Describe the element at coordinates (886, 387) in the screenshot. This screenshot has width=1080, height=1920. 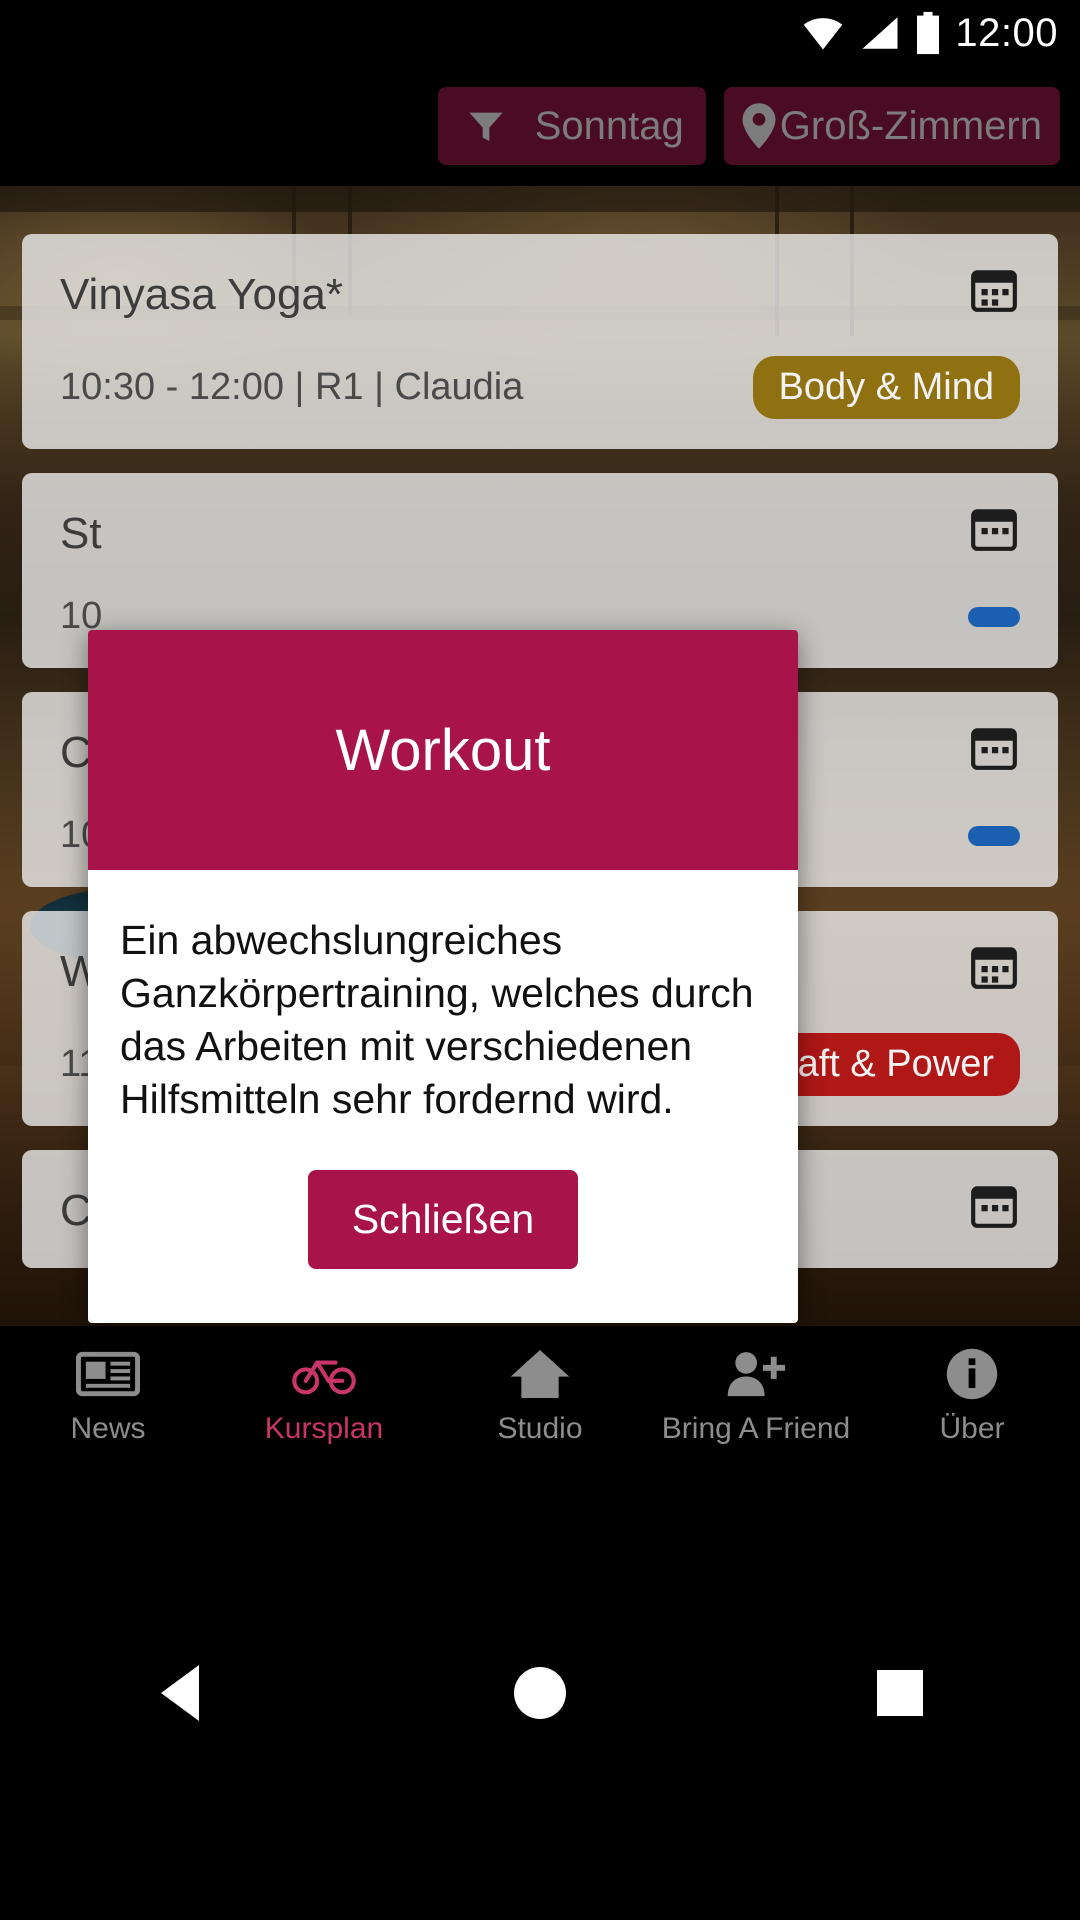
I see `status-badge: Body & Mind` at that location.